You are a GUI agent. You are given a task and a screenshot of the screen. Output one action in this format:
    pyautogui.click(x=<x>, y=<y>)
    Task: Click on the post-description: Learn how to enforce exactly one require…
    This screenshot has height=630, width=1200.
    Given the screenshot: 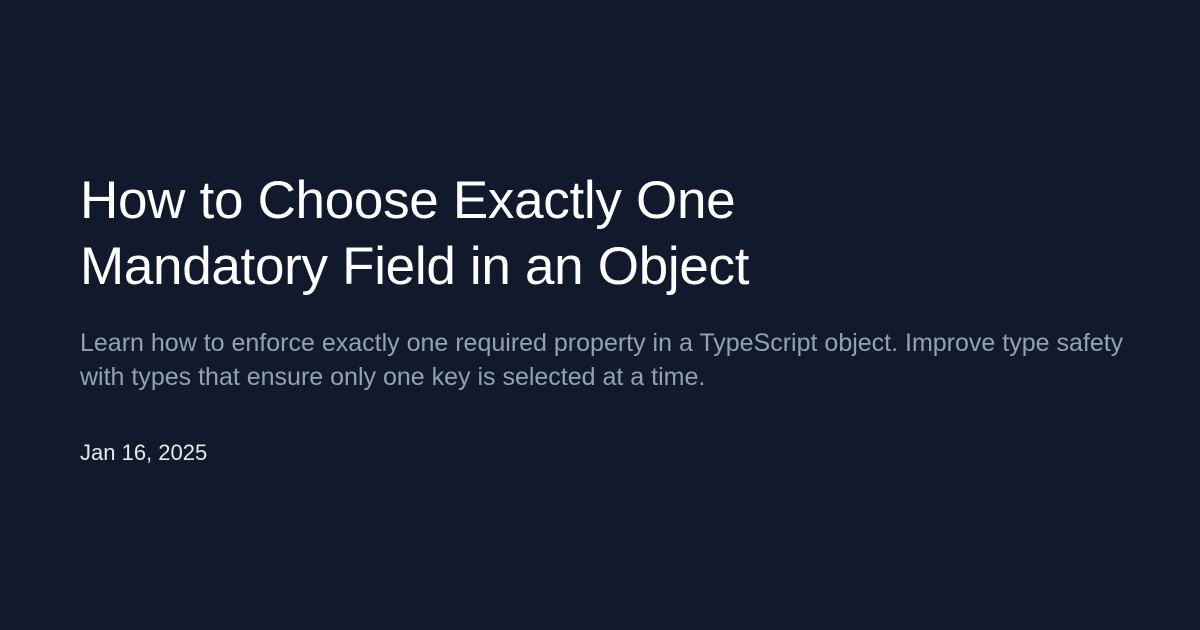 What is the action you would take?
    pyautogui.click(x=602, y=360)
    